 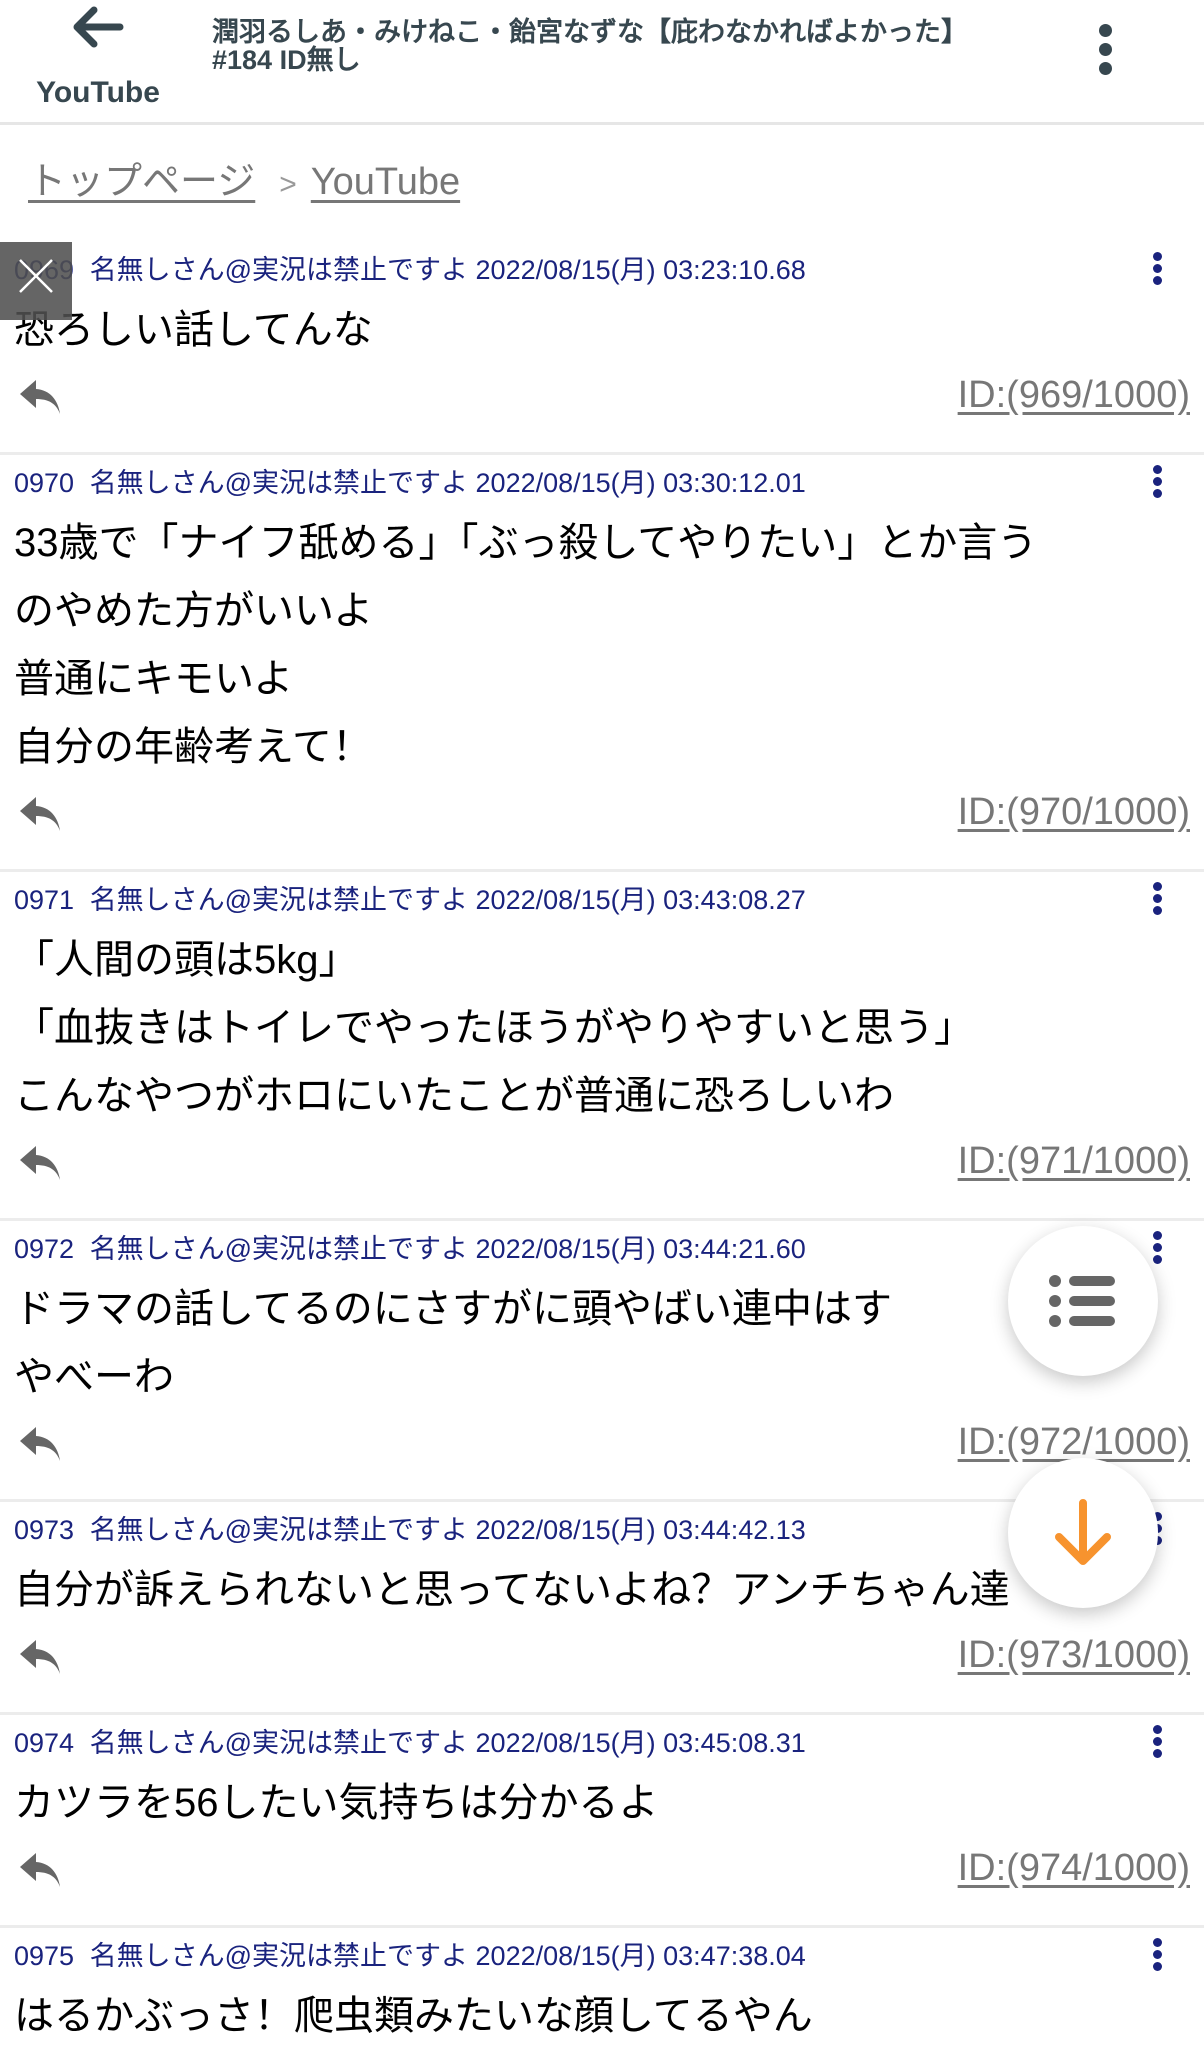 What do you see at coordinates (141, 182) in the screenshot?
I see `breadcrumb-top-page: トップページ` at bounding box center [141, 182].